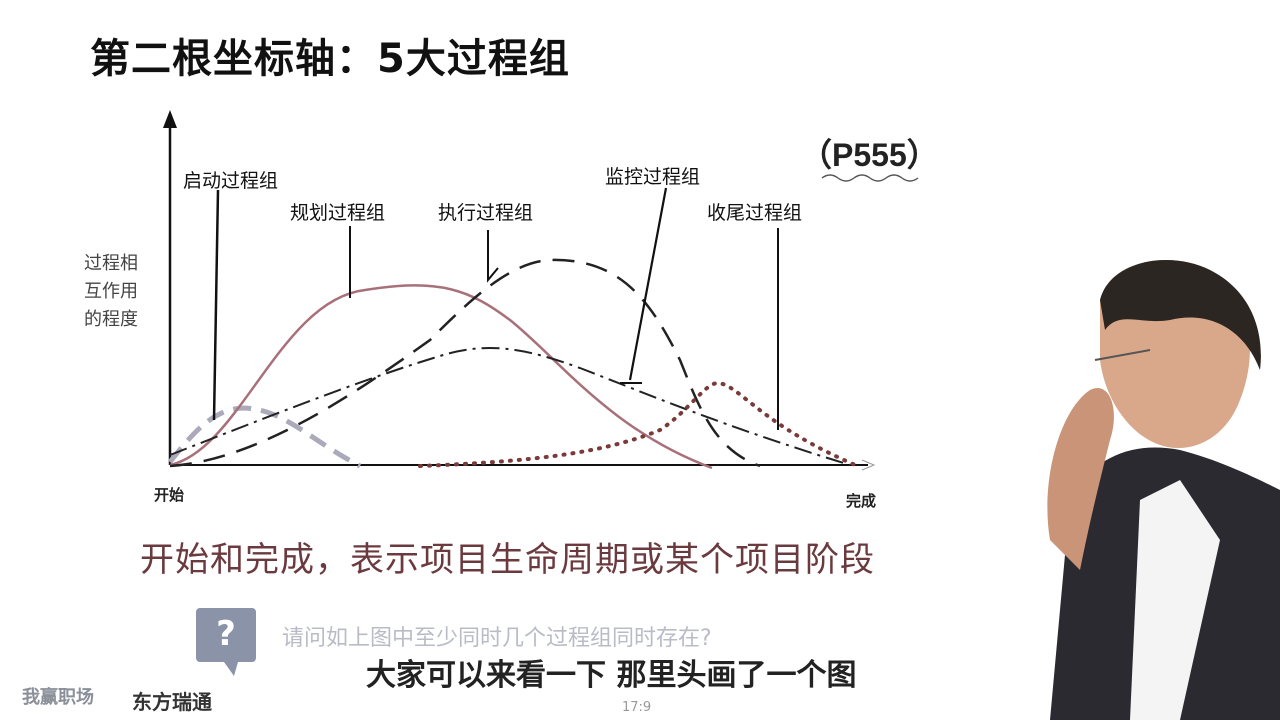  Describe the element at coordinates (169, 495) in the screenshot. I see `x-axis-start-label: 开始` at that location.